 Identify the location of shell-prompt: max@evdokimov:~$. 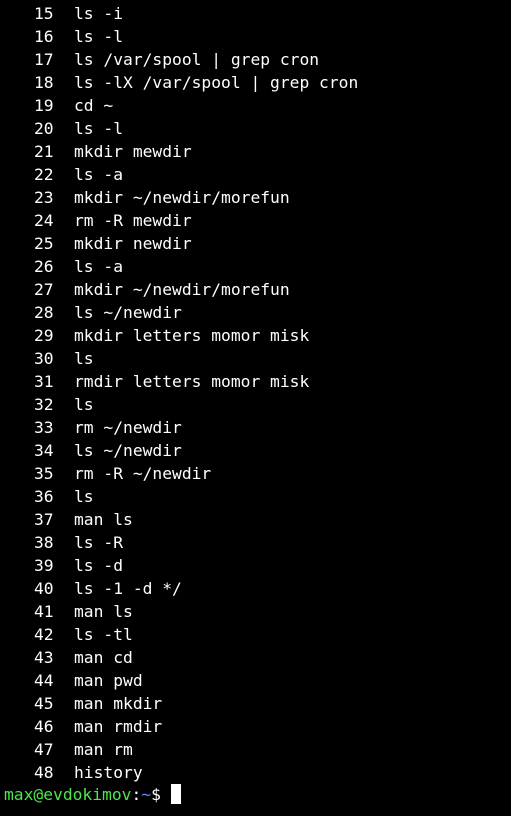
(92, 794).